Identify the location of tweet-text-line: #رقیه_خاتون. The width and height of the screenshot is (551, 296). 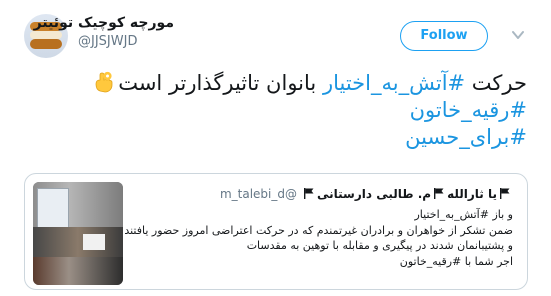
(277, 110).